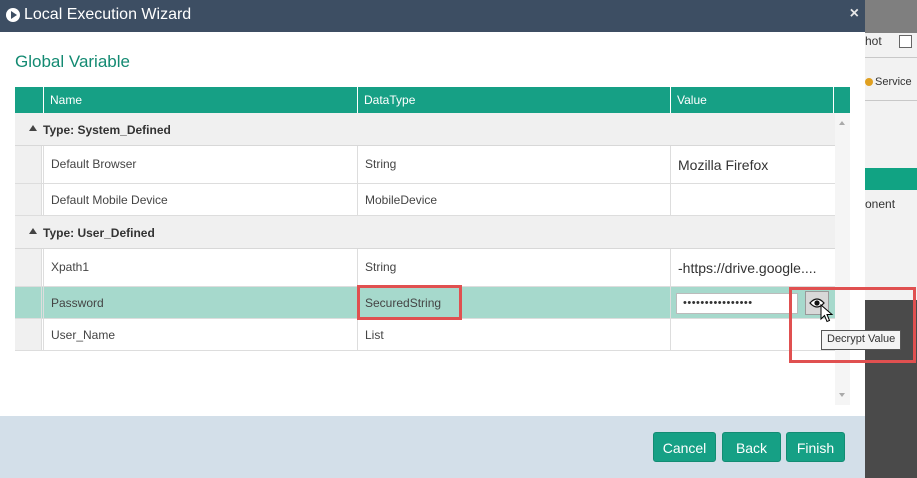  Describe the element at coordinates (13, 15) in the screenshot. I see `play-circle-icon` at that location.